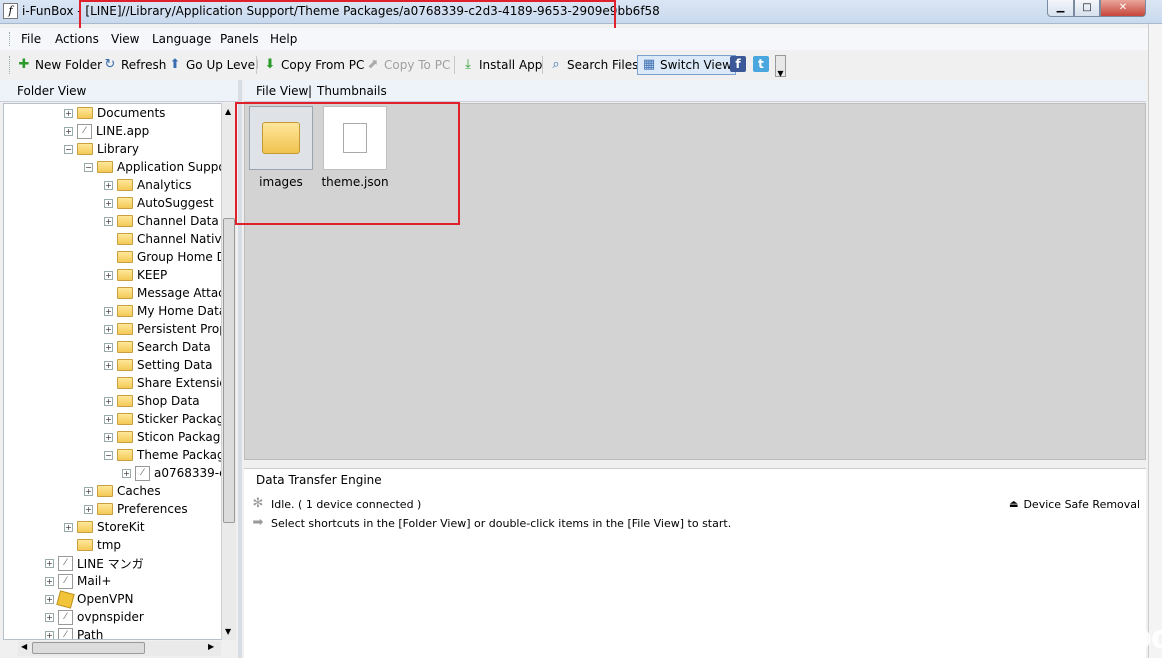 Image resolution: width=1162 pixels, height=658 pixels. I want to click on menu-panels: Panels, so click(239, 39).